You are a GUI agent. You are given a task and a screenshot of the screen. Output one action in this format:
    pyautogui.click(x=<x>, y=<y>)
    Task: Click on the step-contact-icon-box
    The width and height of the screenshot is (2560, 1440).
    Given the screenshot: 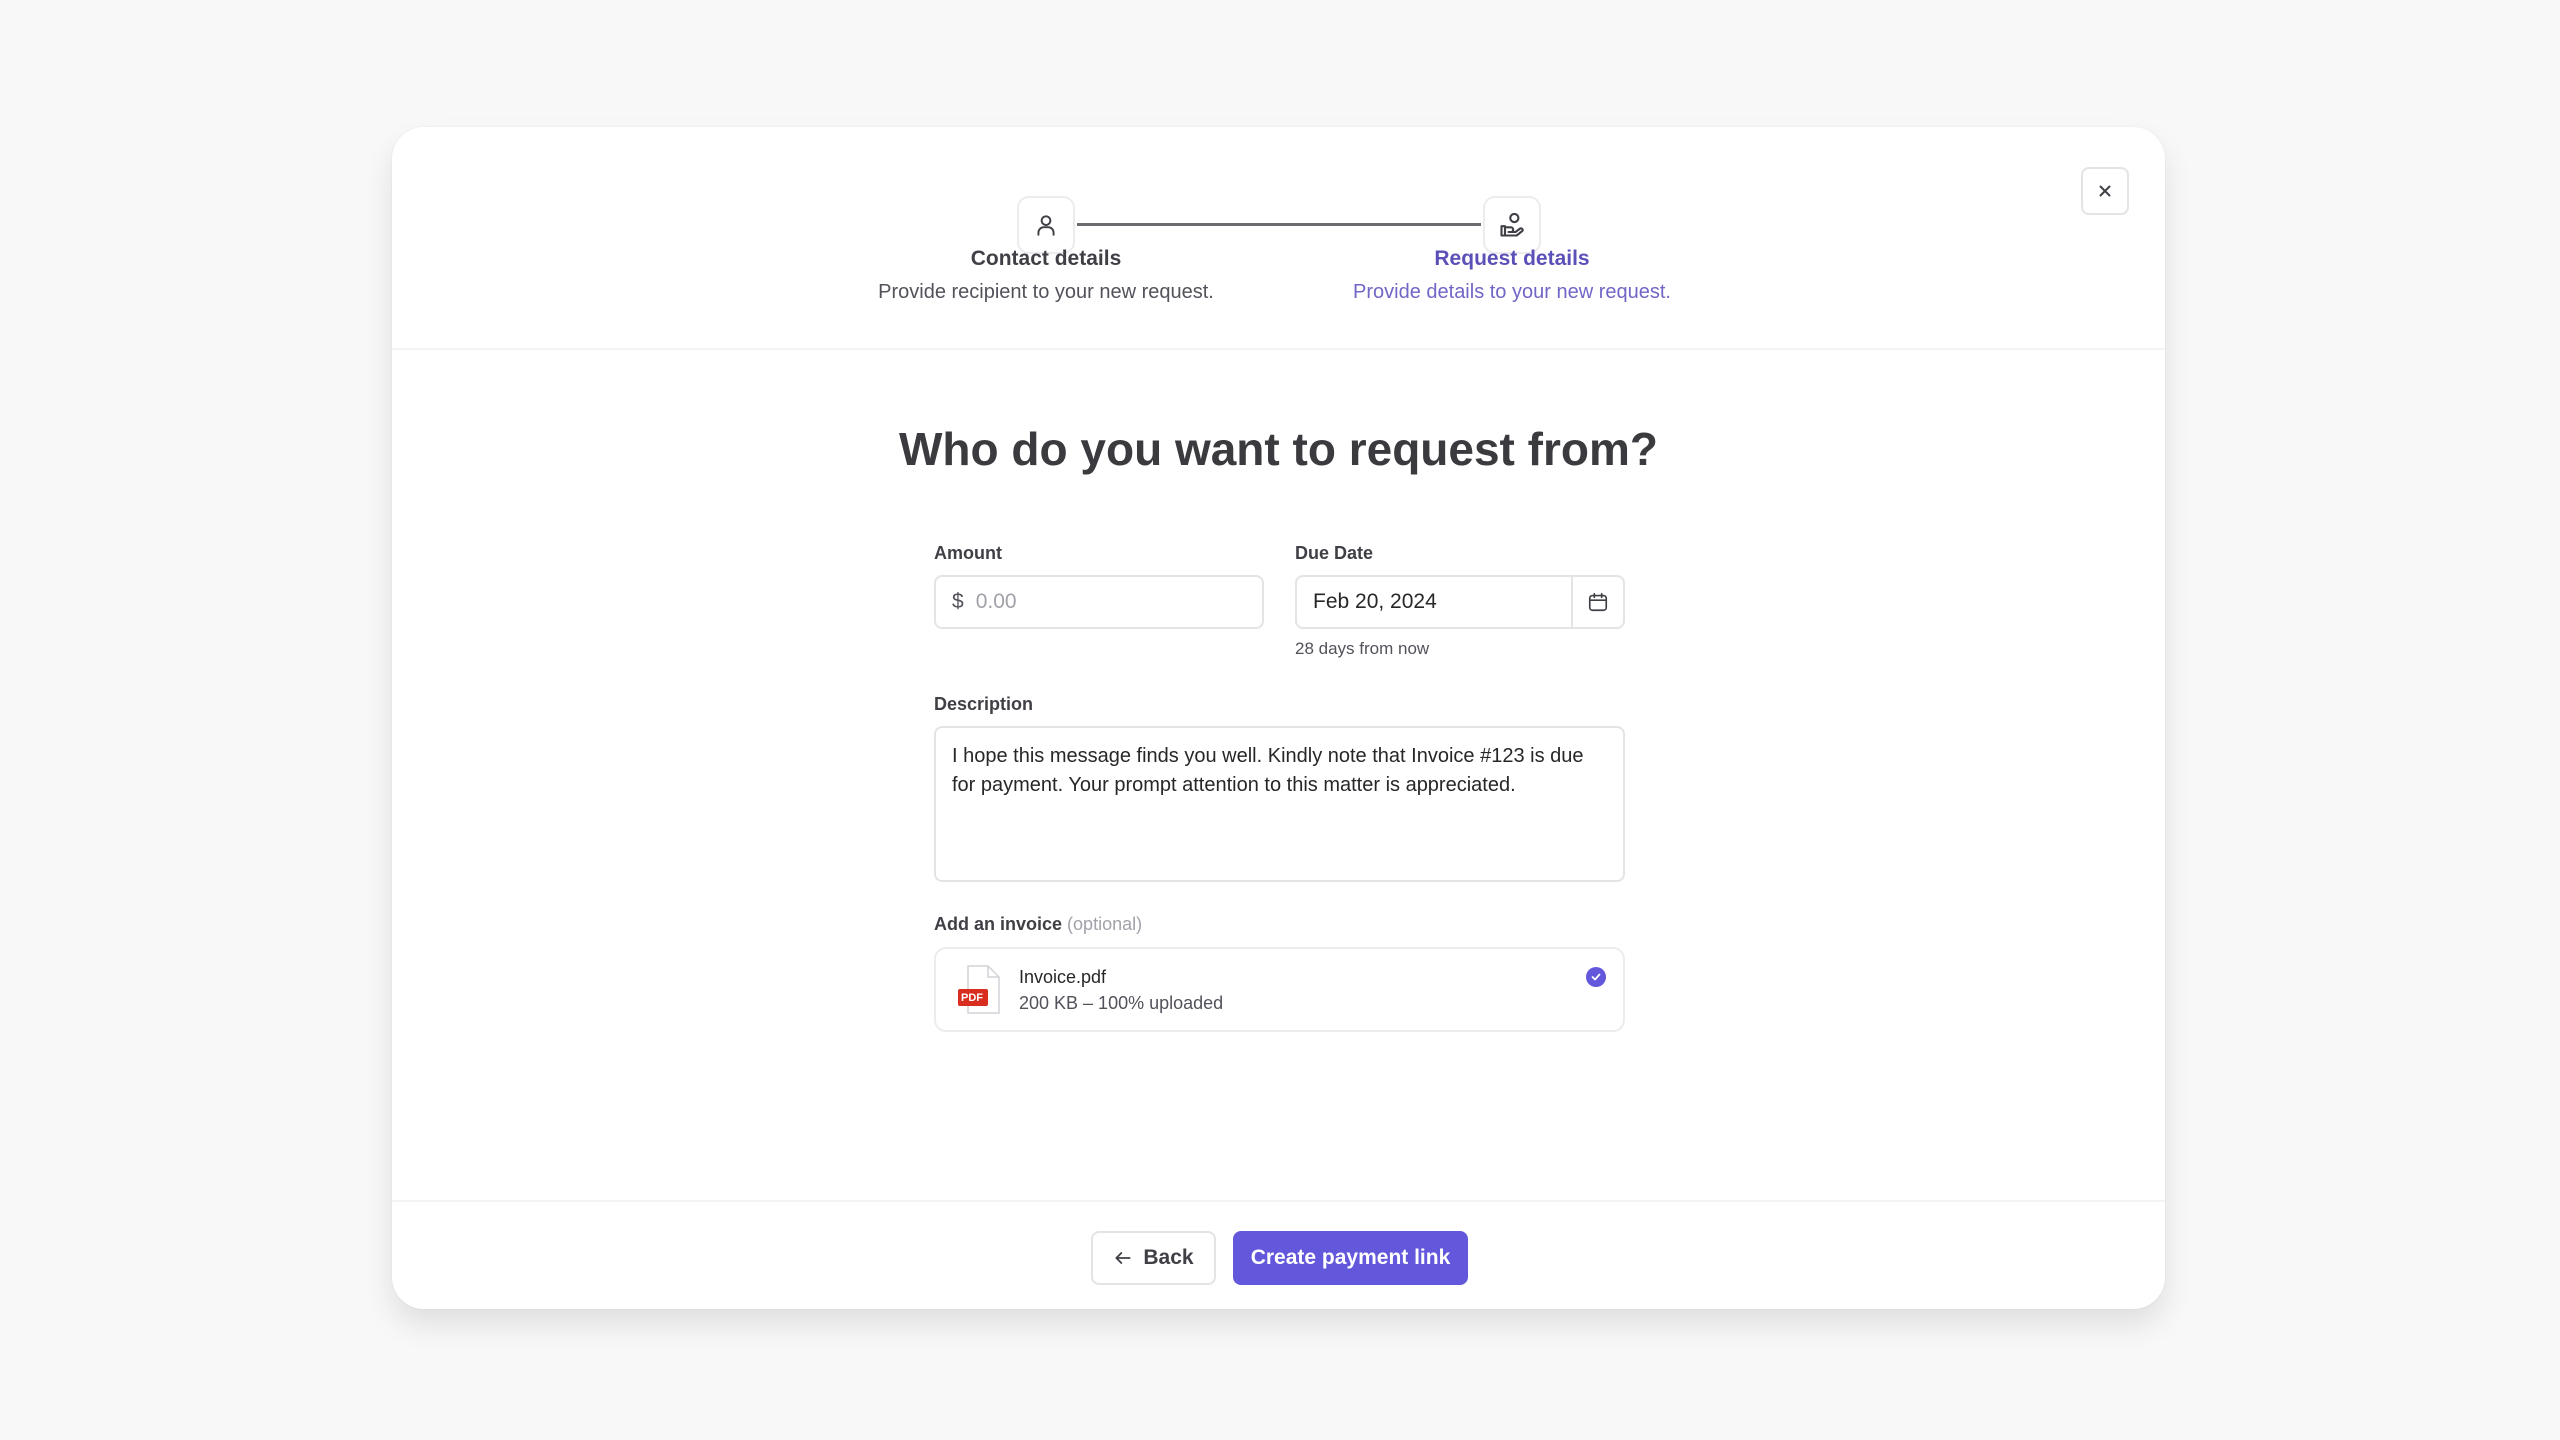 What is the action you would take?
    pyautogui.click(x=1046, y=225)
    